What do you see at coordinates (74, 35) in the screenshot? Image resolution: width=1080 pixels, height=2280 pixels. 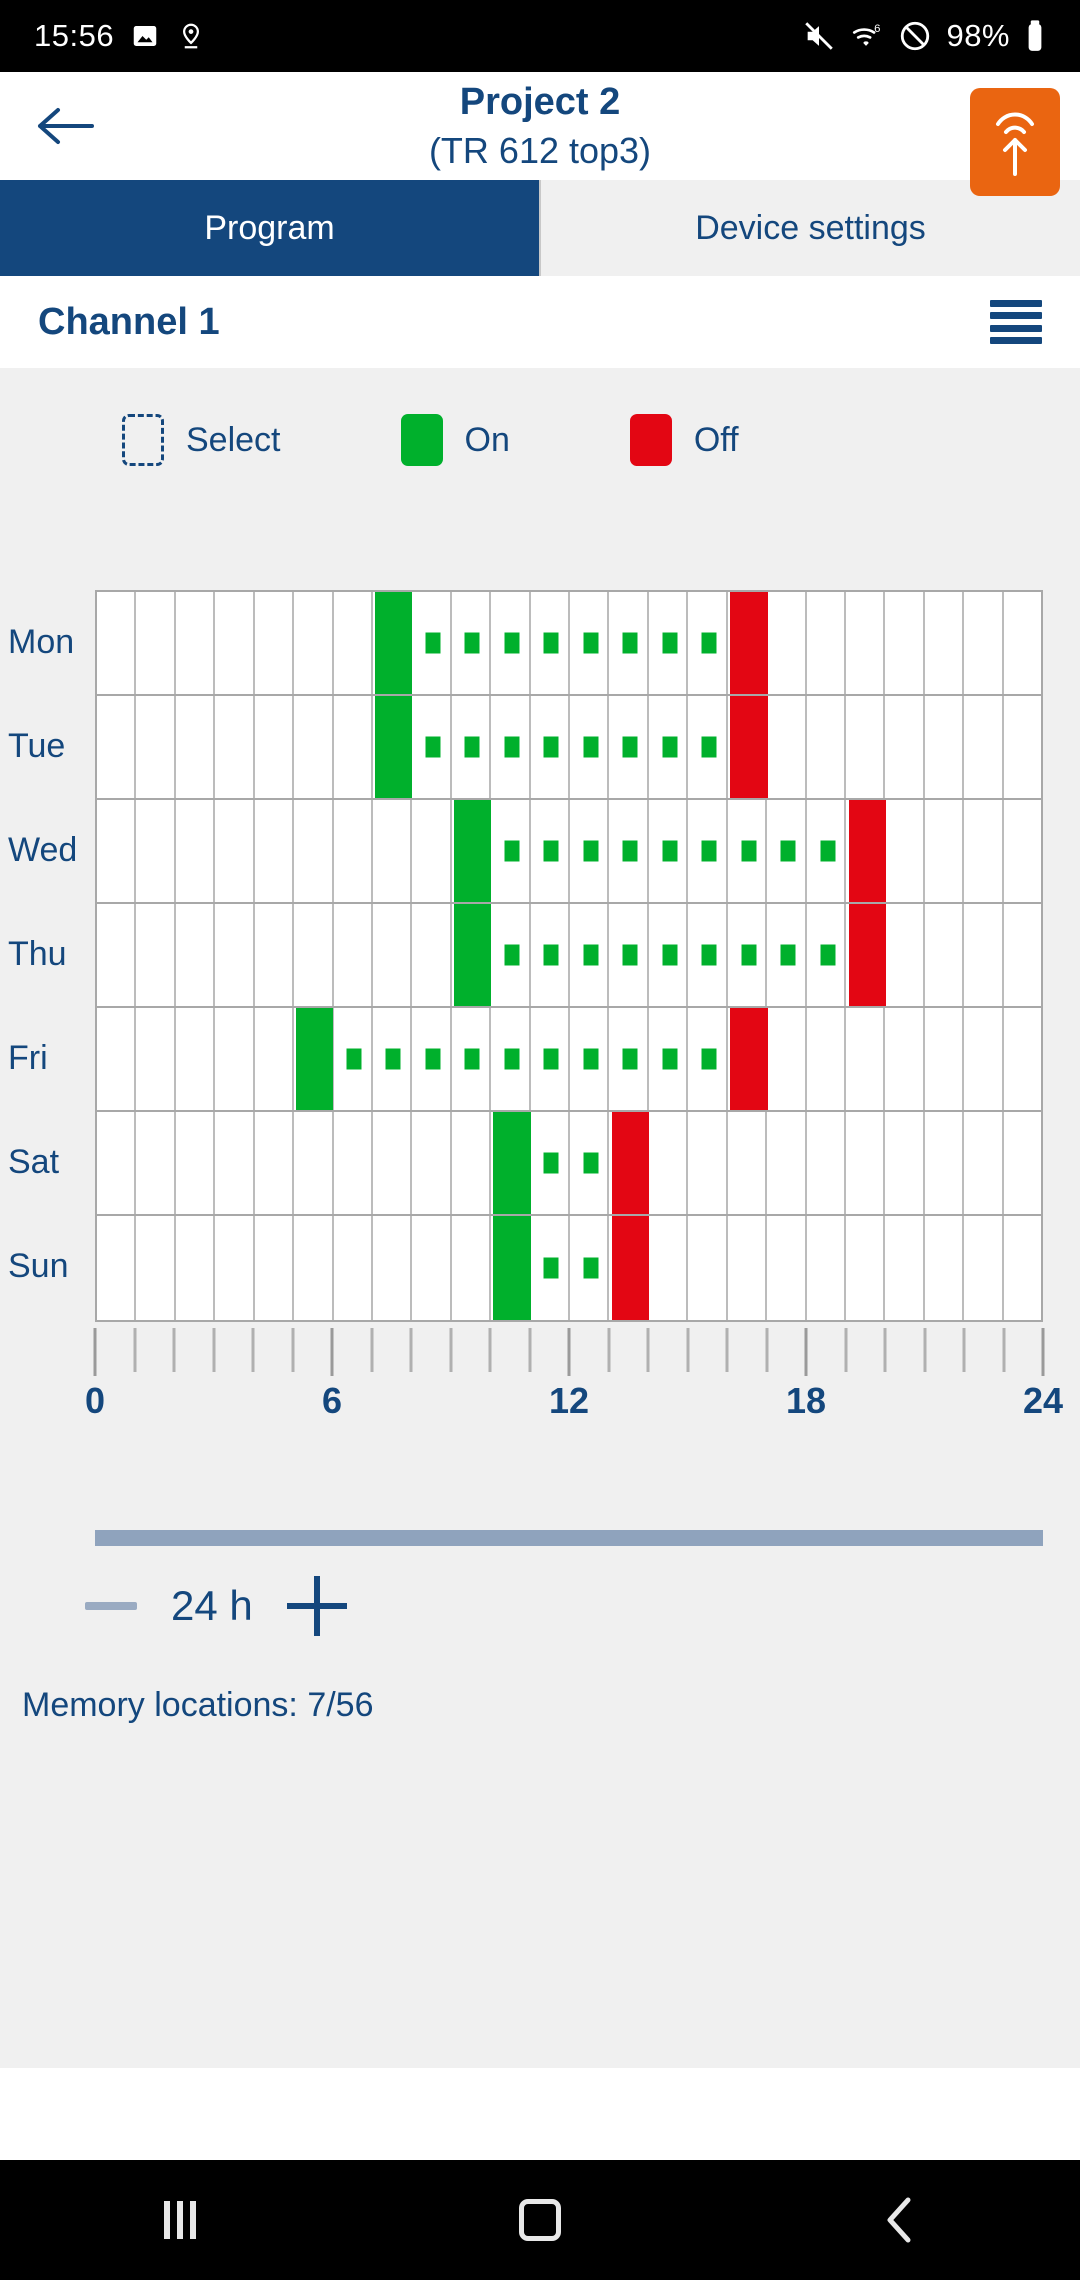 I see `status-time: 15:56` at bounding box center [74, 35].